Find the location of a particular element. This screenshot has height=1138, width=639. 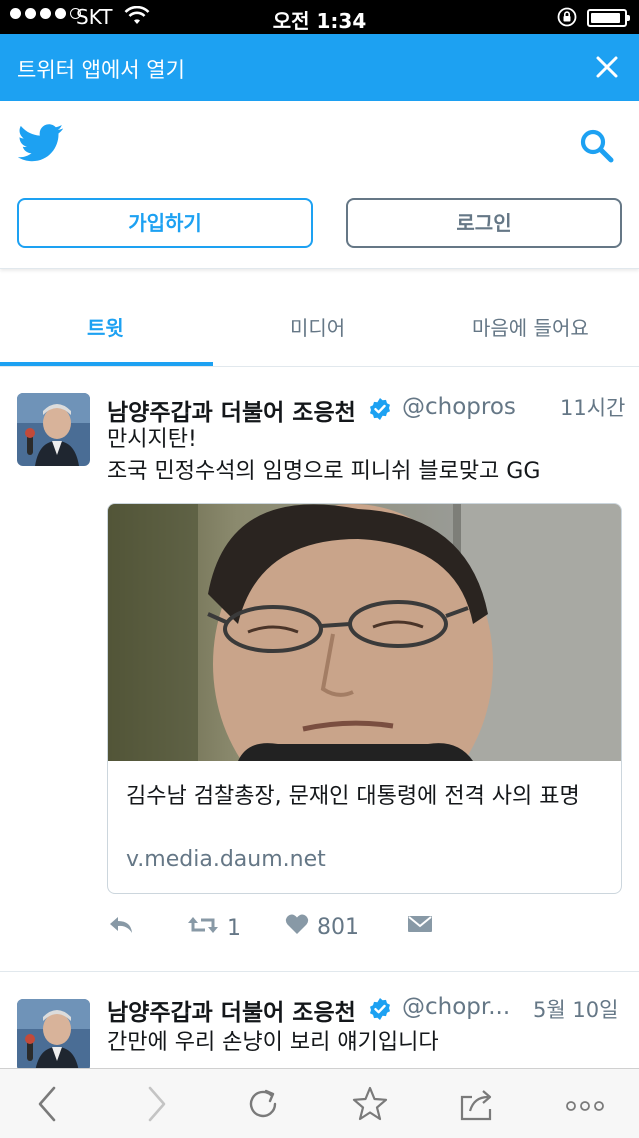

close-icon is located at coordinates (607, 67).